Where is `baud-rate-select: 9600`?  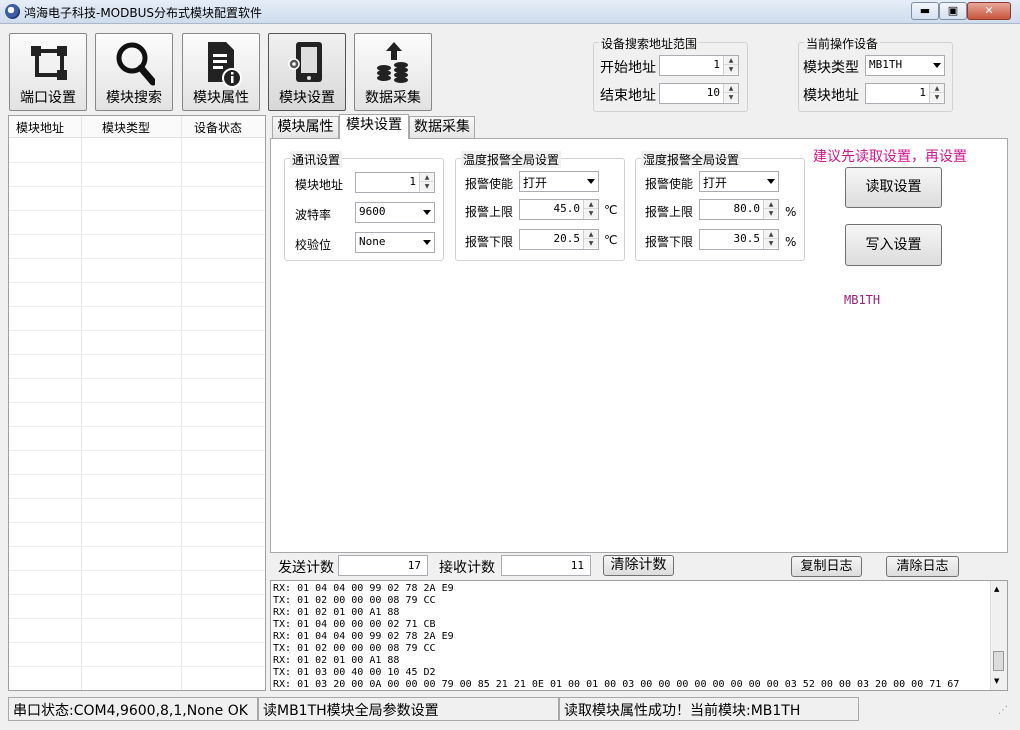 baud-rate-select: 9600 is located at coordinates (395, 212).